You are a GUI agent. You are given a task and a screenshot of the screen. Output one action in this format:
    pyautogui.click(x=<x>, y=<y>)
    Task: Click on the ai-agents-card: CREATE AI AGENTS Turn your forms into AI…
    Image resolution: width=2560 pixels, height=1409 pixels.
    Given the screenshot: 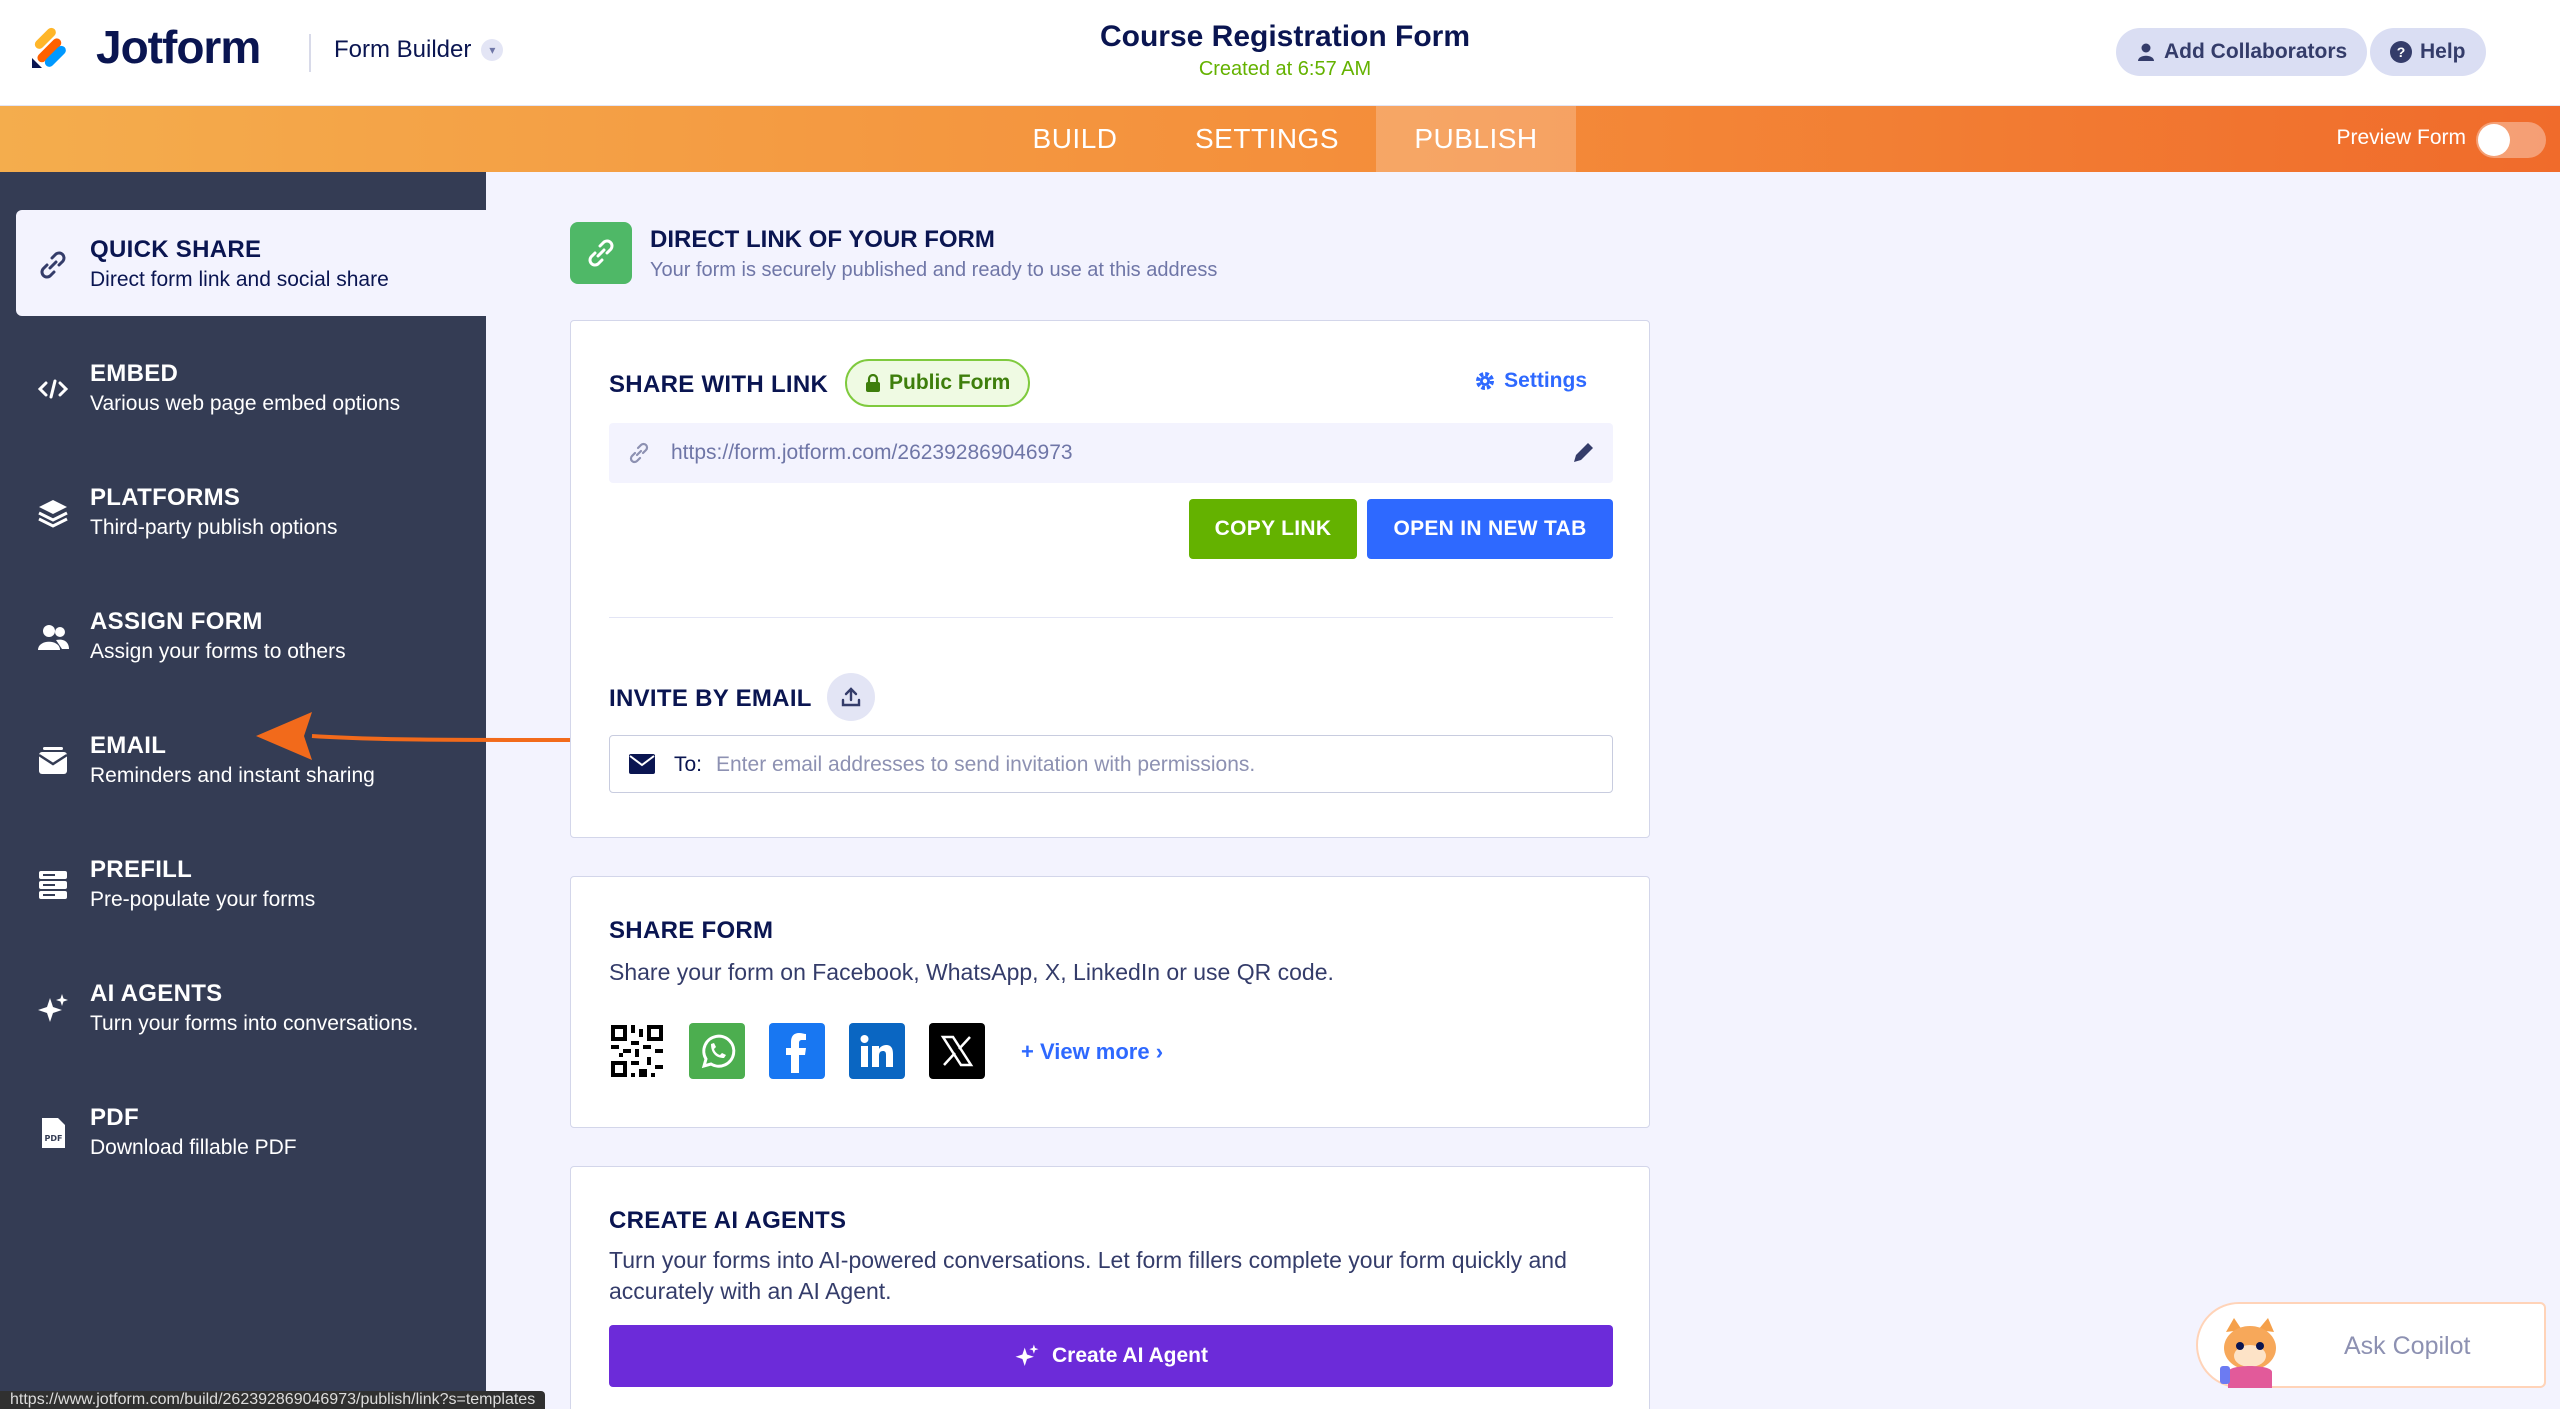 What is the action you would take?
    pyautogui.click(x=1110, y=1287)
    